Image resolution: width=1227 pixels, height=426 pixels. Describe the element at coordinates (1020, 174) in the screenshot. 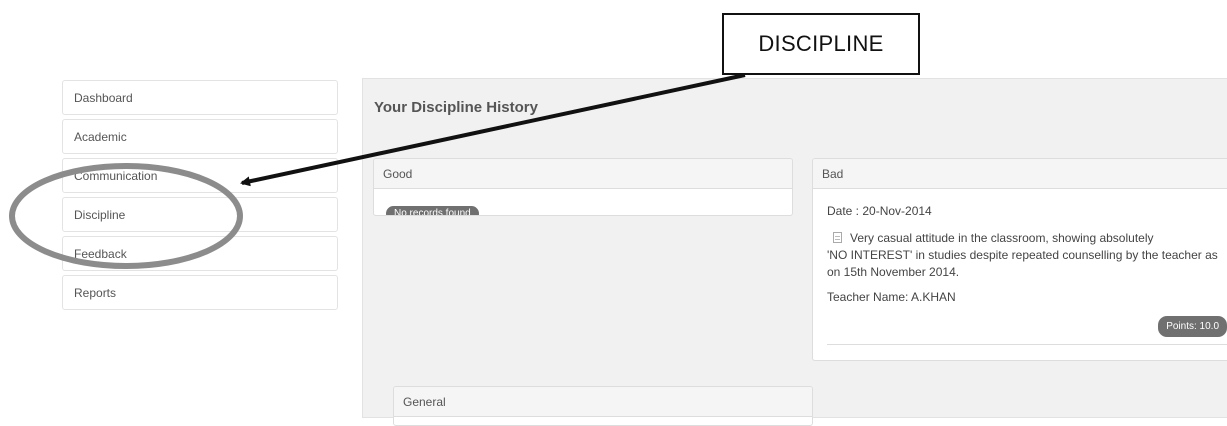

I see `bad-panel-heading: Bad` at that location.